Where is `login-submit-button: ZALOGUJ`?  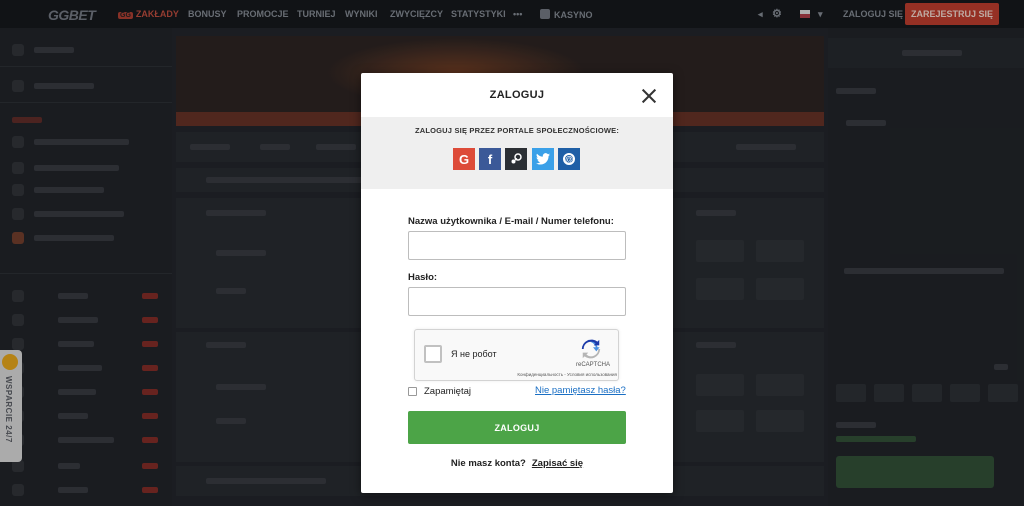
login-submit-button: ZALOGUJ is located at coordinates (517, 427).